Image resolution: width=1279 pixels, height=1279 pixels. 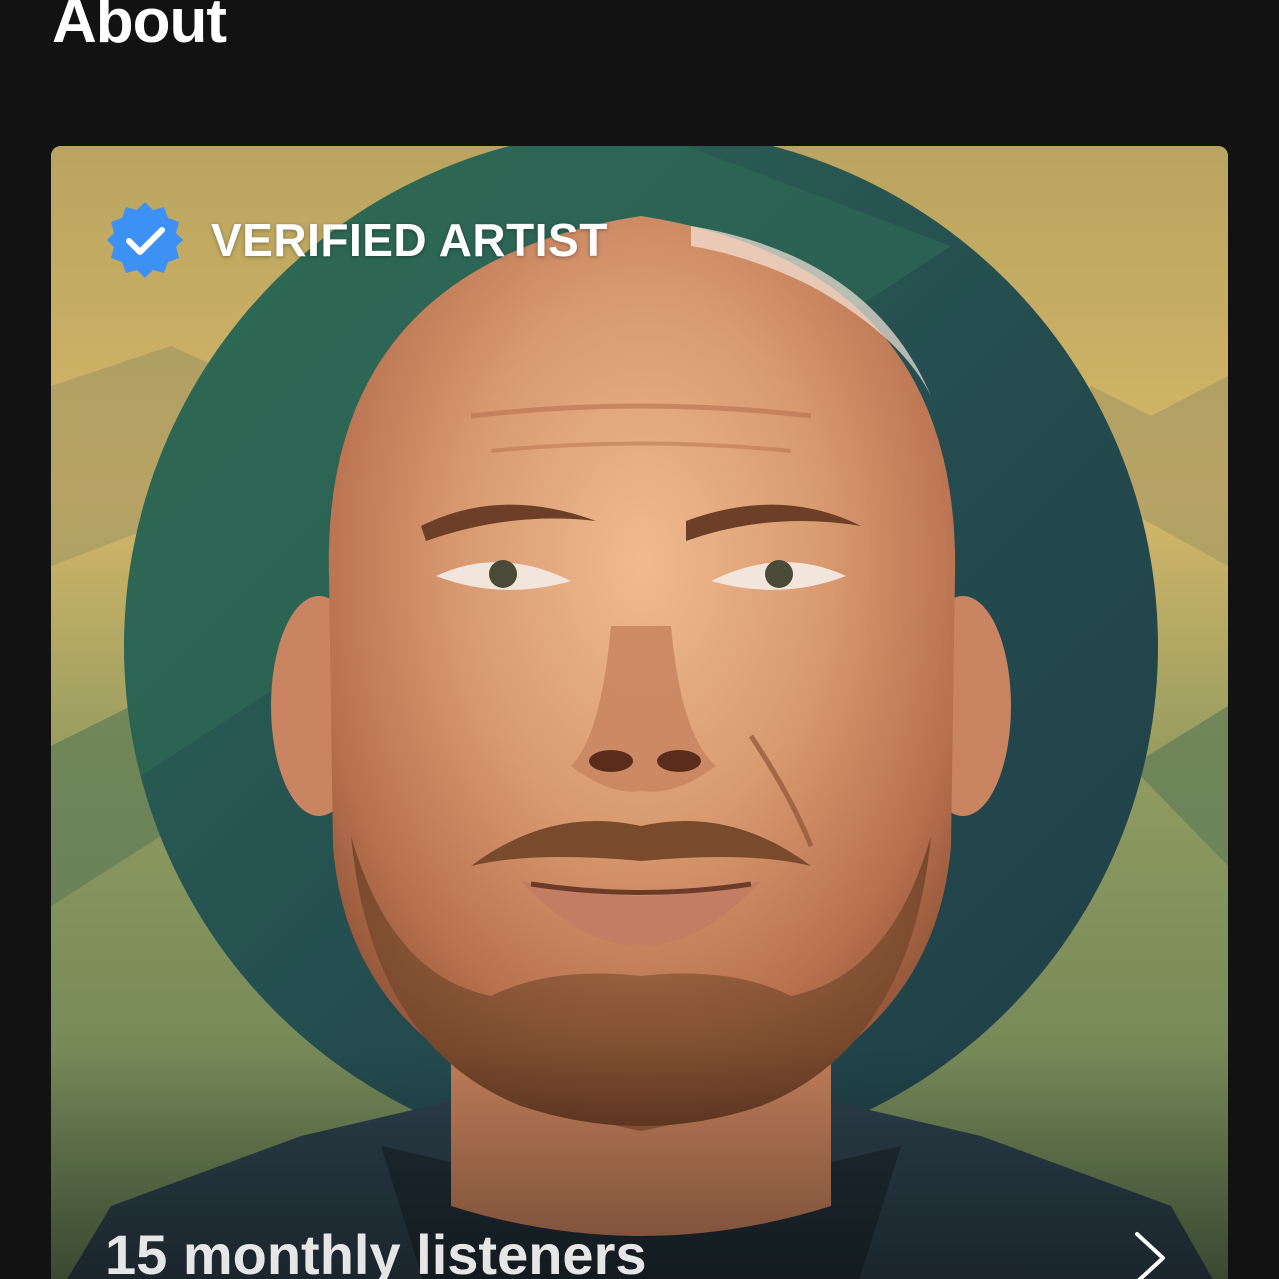 What do you see at coordinates (409, 240) in the screenshot?
I see `verified-artist-label: VERIFIED ARTIST` at bounding box center [409, 240].